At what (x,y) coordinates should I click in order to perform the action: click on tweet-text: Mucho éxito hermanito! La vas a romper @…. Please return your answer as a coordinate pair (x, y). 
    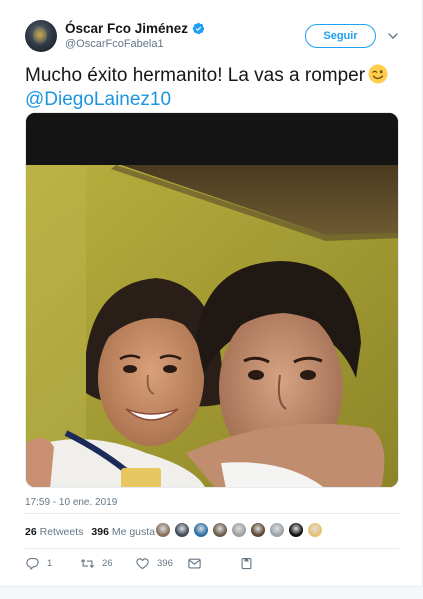
    Looking at the image, I should click on (215, 88).